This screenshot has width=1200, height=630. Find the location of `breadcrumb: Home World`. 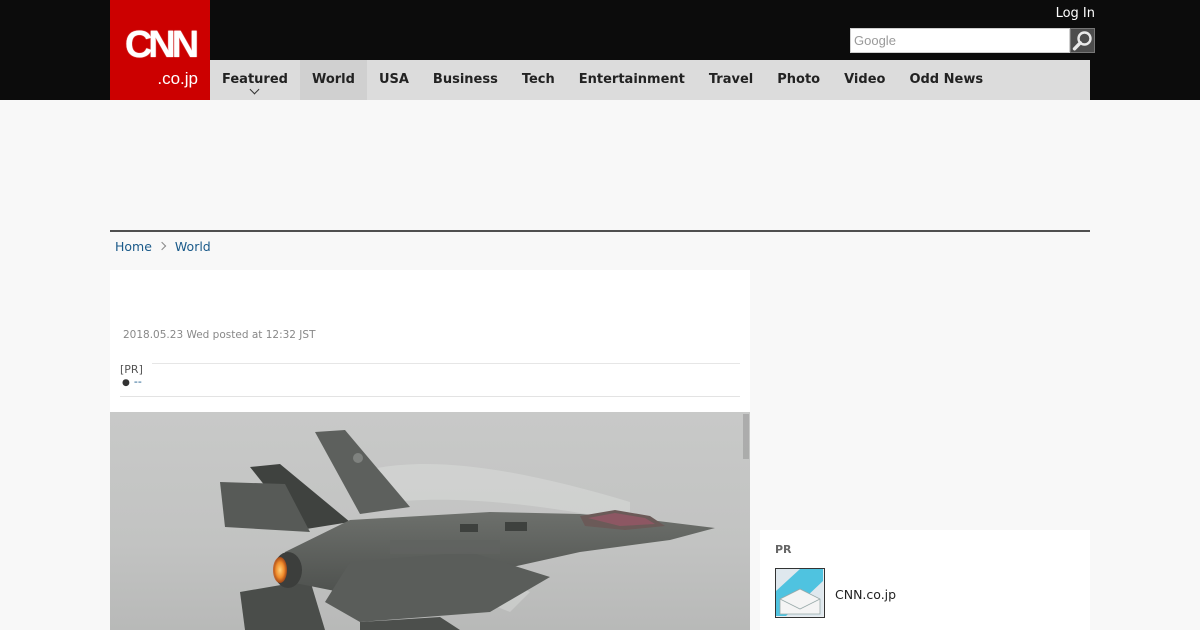

breadcrumb: Home World is located at coordinates (163, 246).